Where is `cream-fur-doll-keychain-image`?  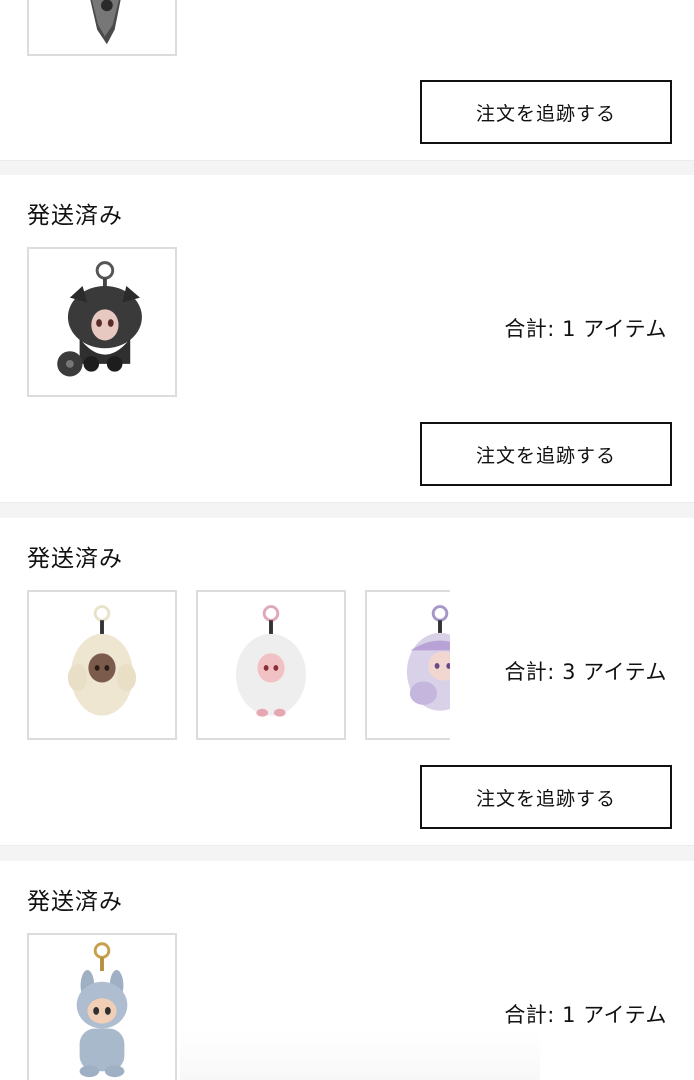 cream-fur-doll-keychain-image is located at coordinates (102, 660).